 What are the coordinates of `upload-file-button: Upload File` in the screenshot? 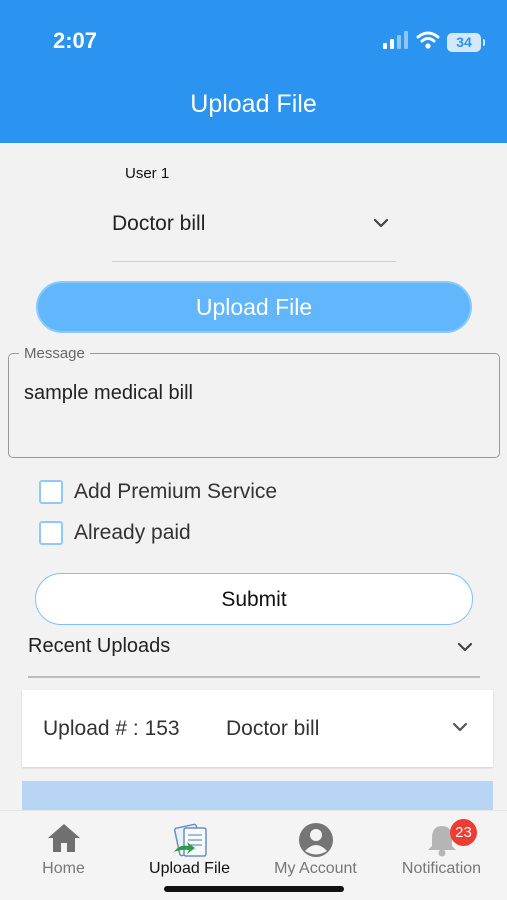 It's located at (254, 307).